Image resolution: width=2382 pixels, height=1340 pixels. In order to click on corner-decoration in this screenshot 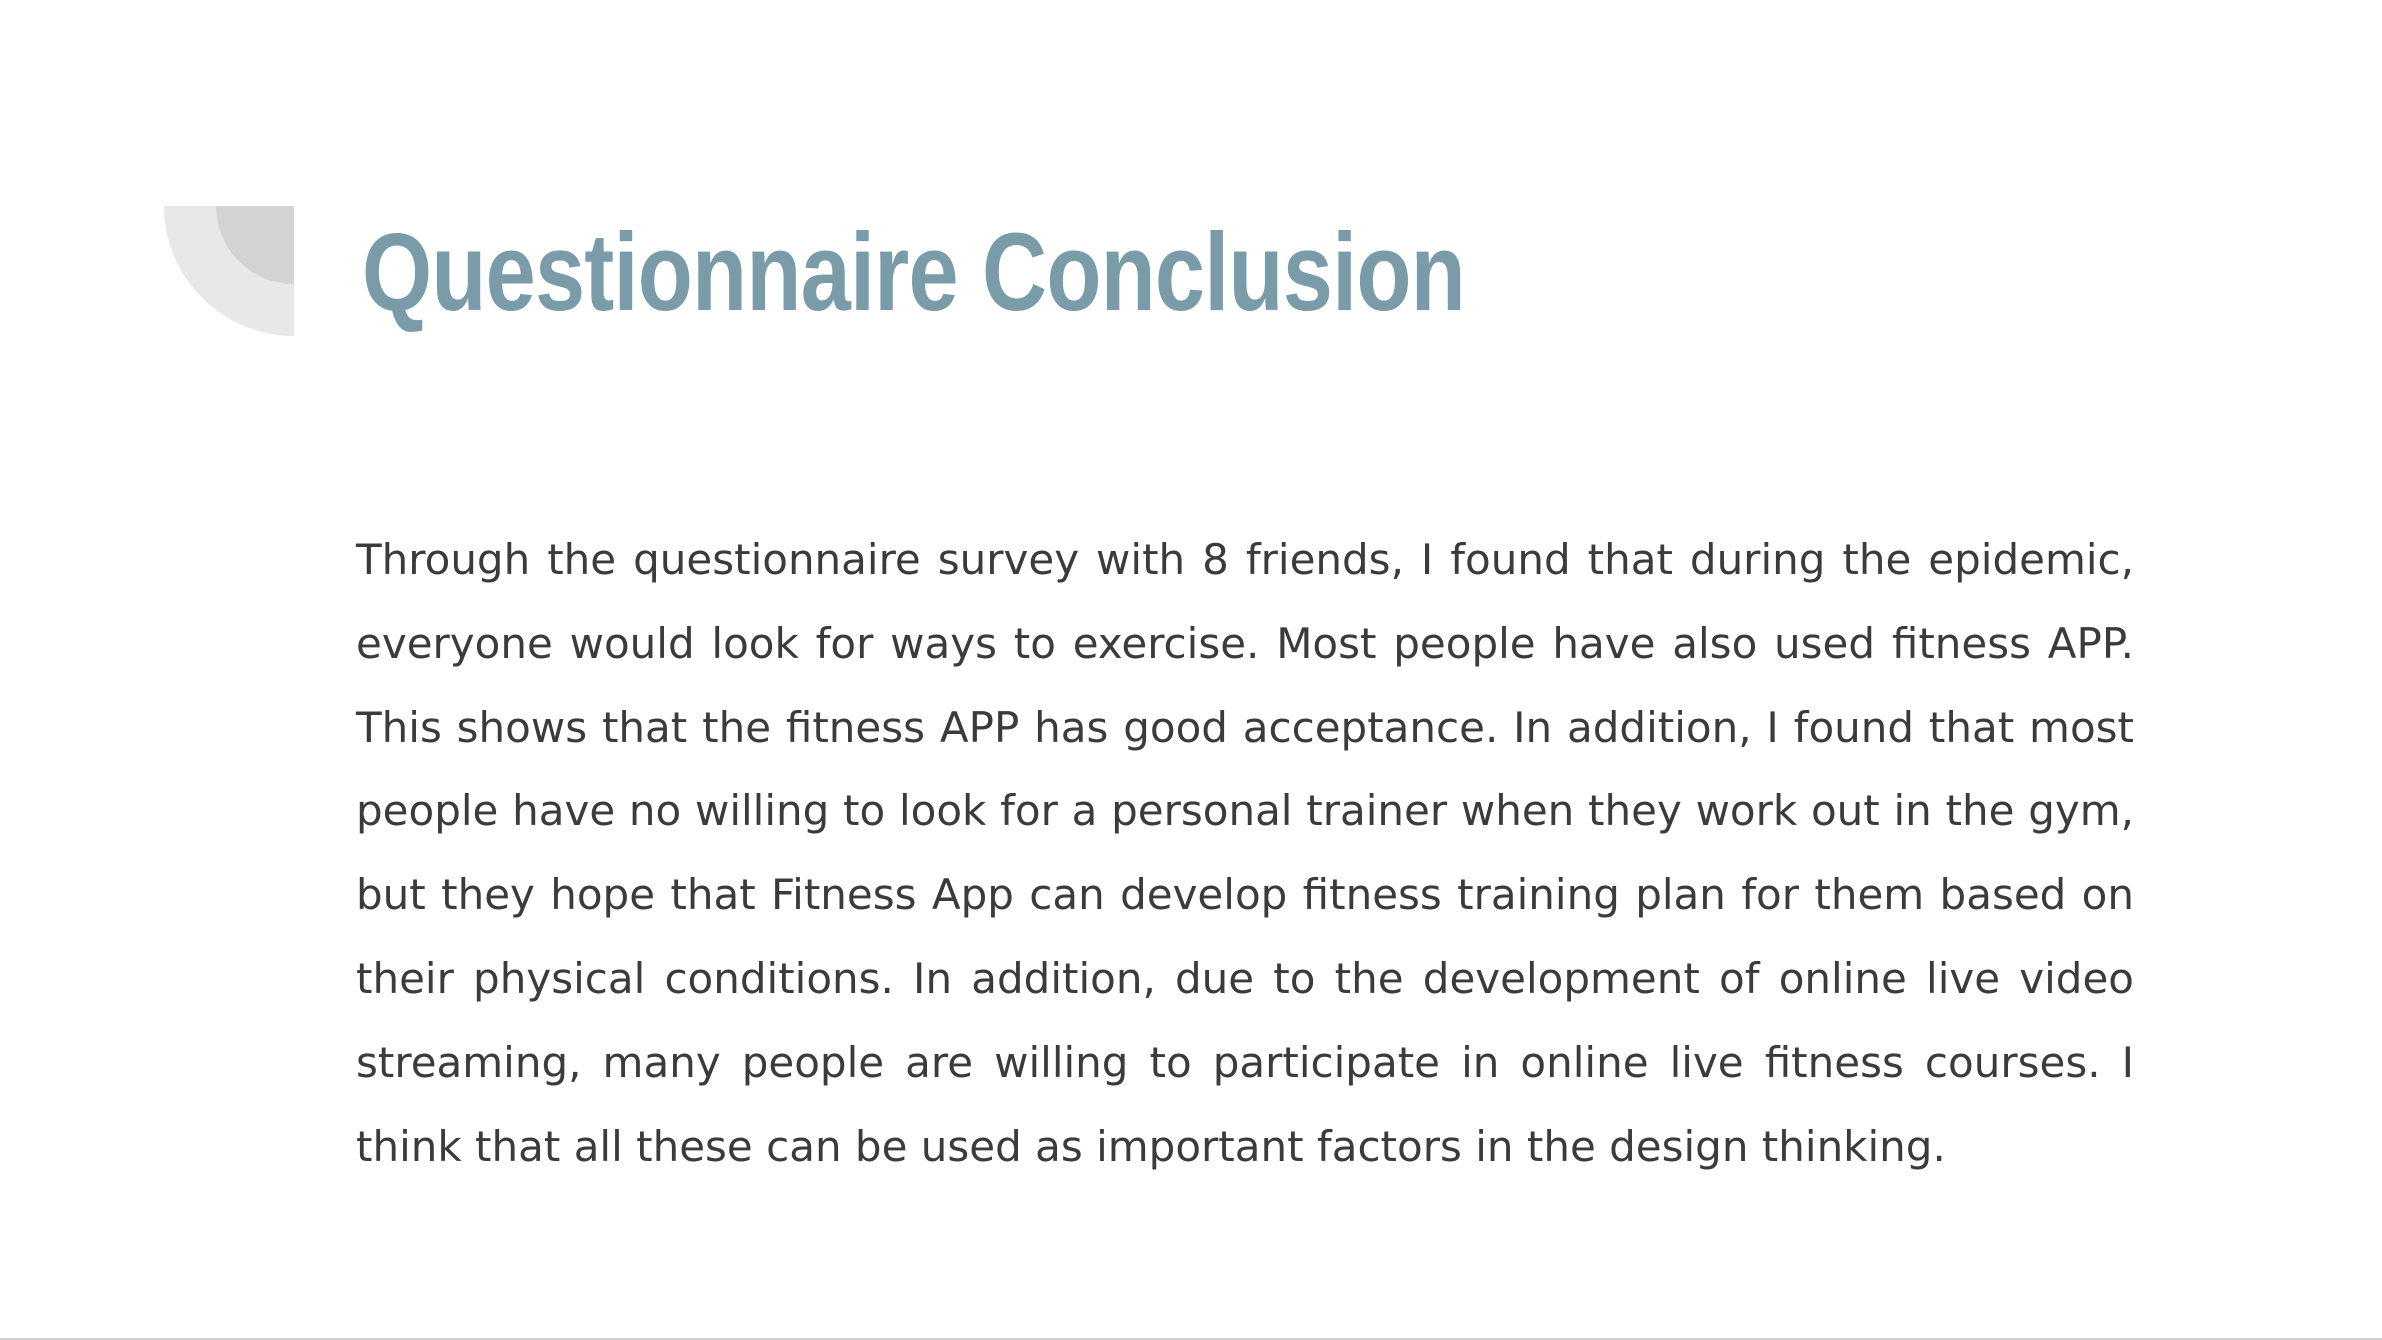, I will do `click(229, 271)`.